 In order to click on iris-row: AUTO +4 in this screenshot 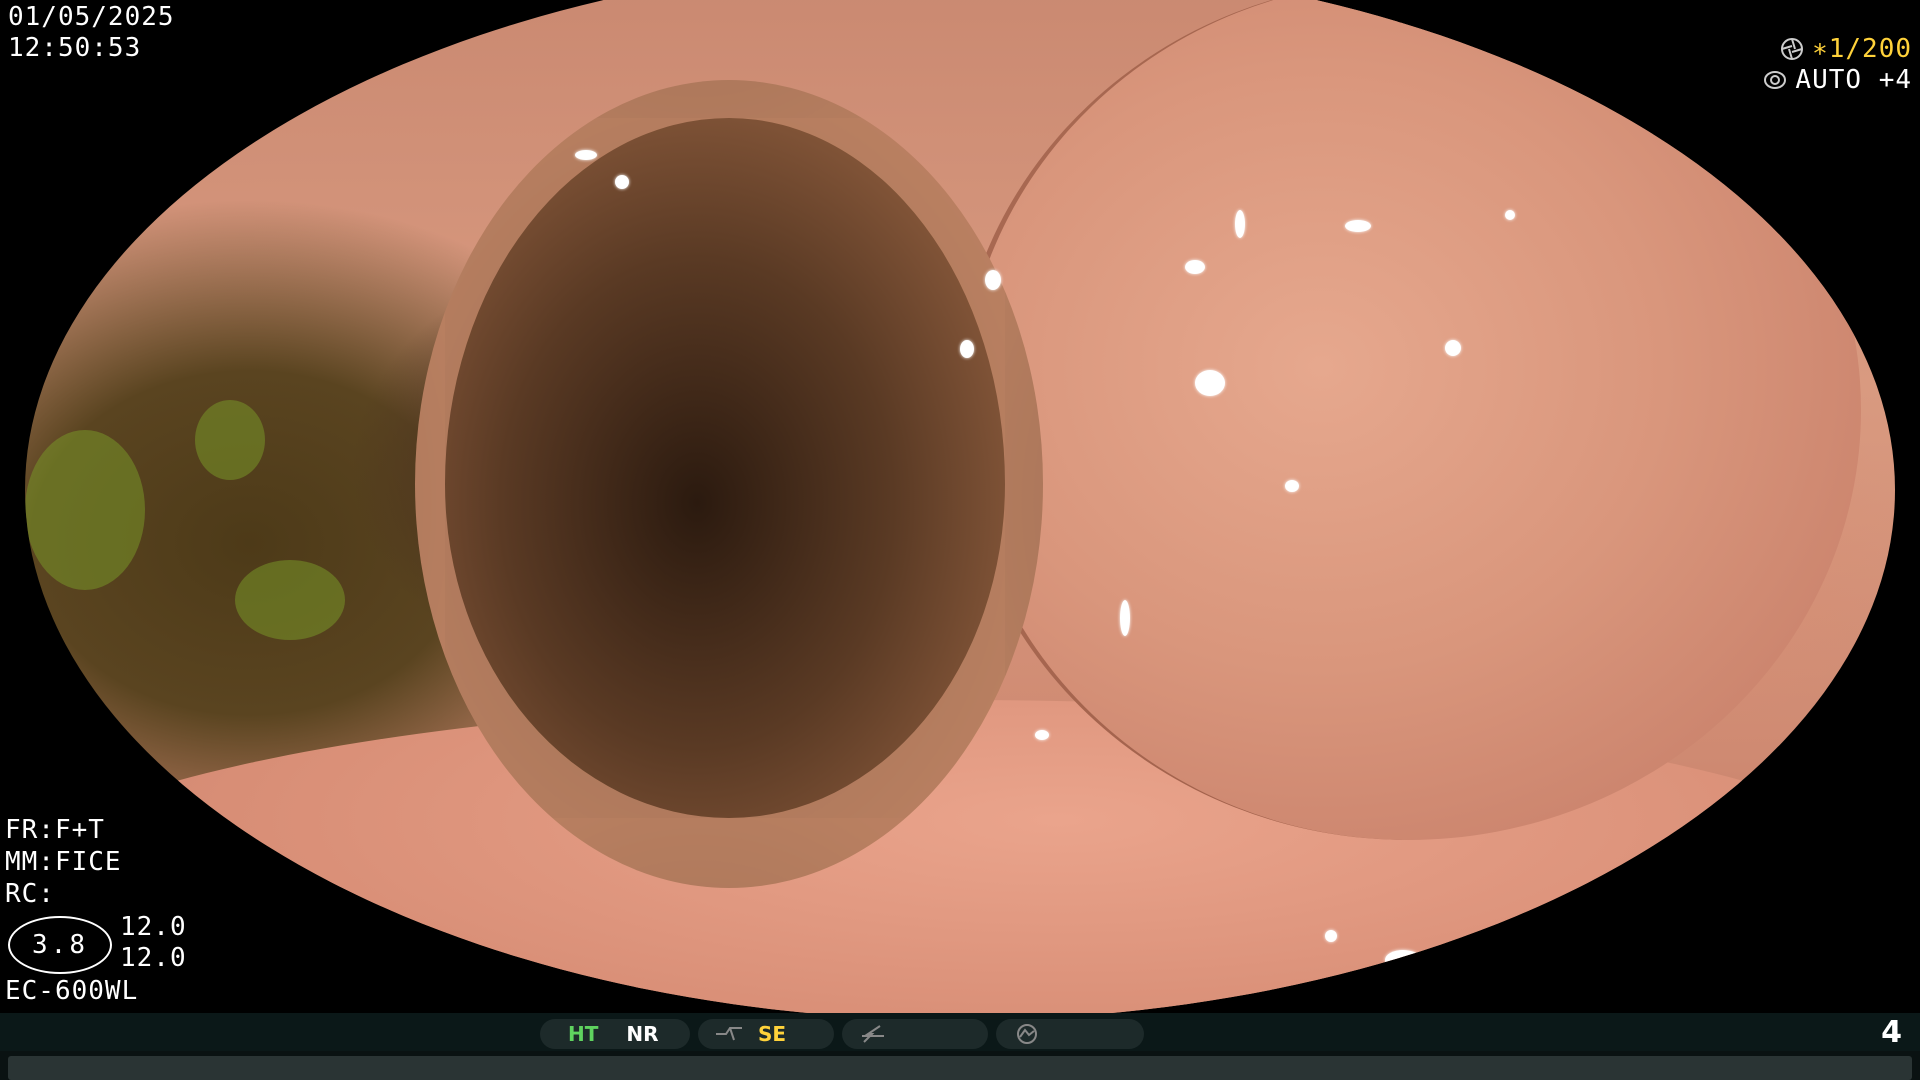, I will do `click(1837, 80)`.